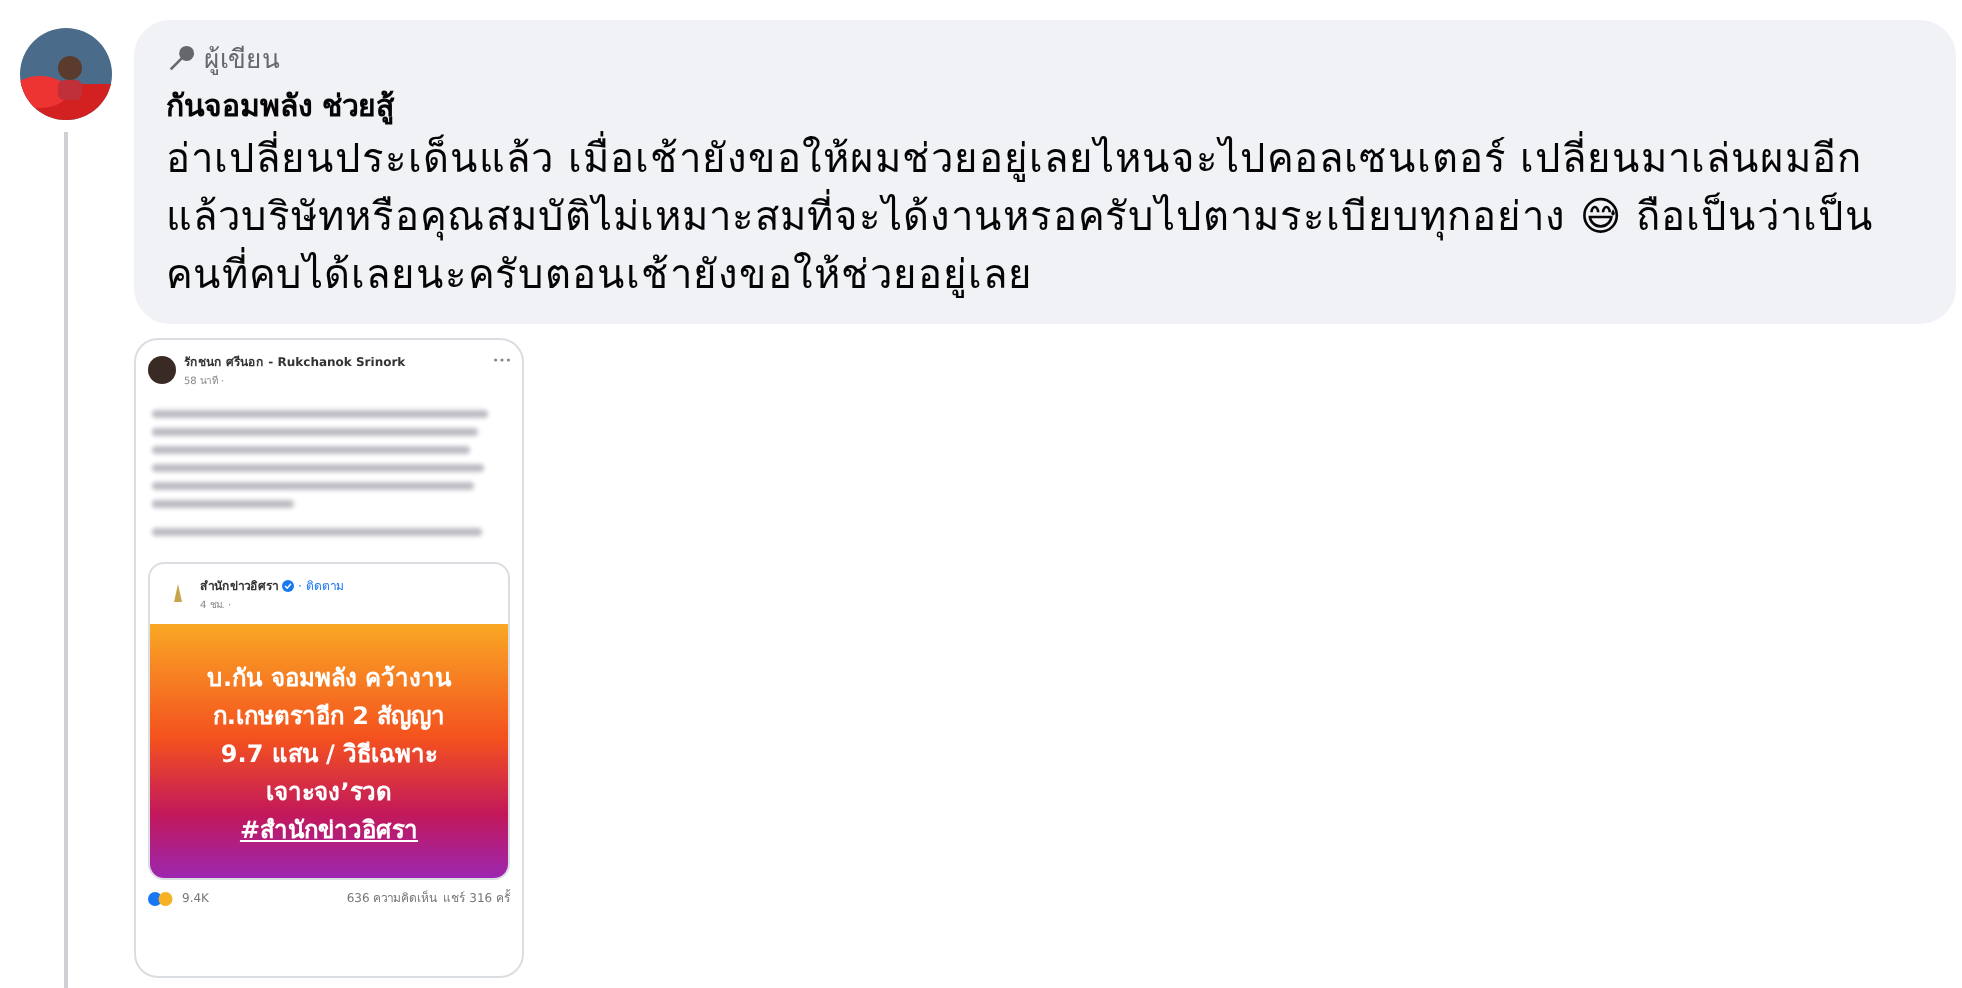 This screenshot has height=988, width=1962. What do you see at coordinates (162, 898) in the screenshot?
I see `reaction-icon` at bounding box center [162, 898].